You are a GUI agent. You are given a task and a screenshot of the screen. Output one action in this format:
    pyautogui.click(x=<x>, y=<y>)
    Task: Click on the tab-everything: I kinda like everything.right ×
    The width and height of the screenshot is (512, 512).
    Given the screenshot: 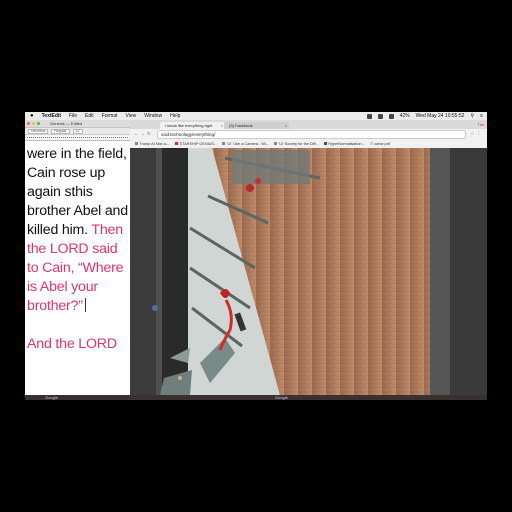 What is the action you would take?
    pyautogui.click(x=192, y=125)
    